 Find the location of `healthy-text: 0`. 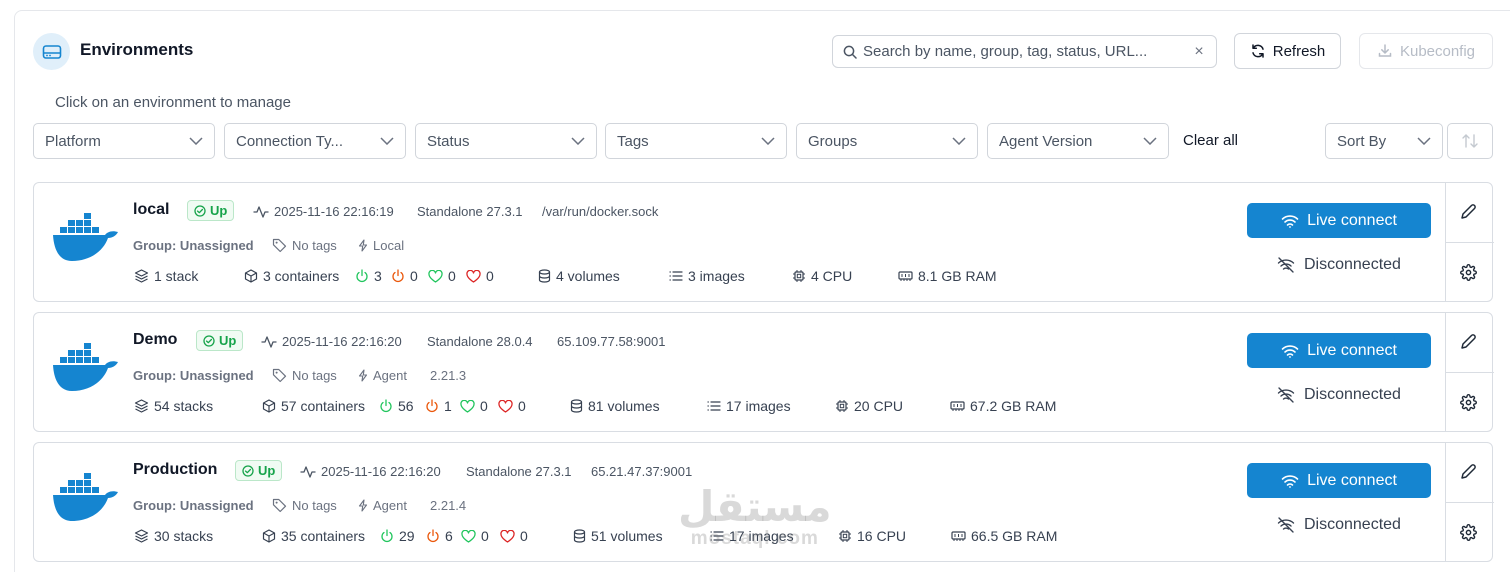

healthy-text: 0 is located at coordinates (485, 536).